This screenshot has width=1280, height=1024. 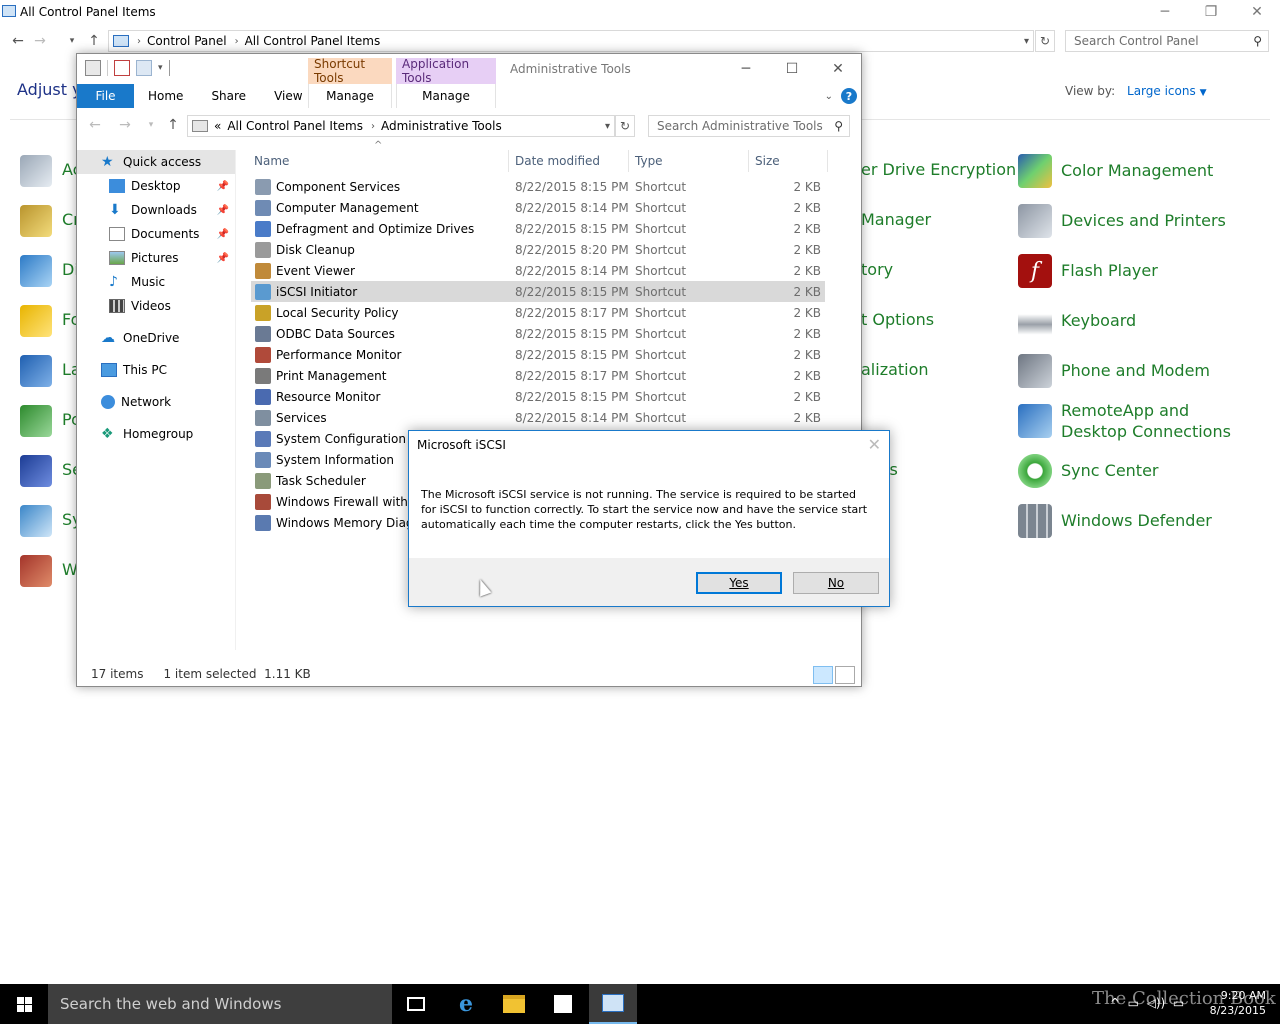 I want to click on nav-onedrive: ☁ OneDrive, so click(x=156, y=338).